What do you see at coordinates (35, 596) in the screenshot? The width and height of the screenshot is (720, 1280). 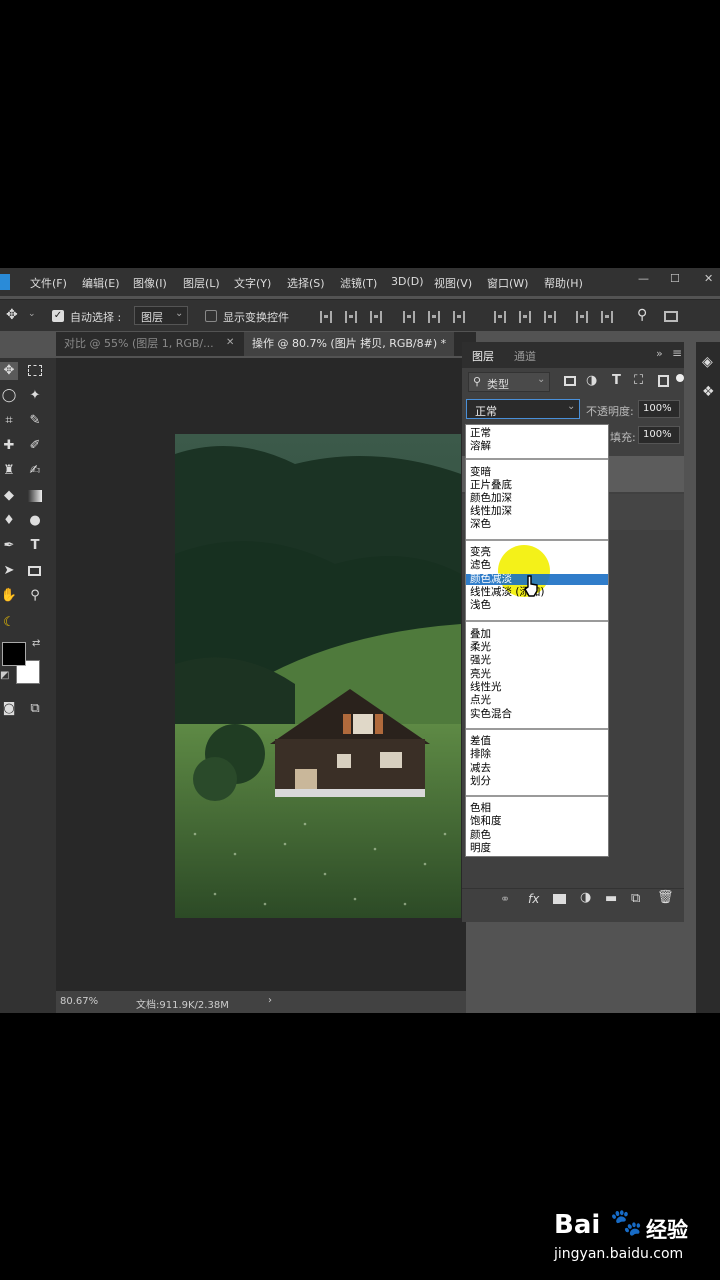 I see `zoom-tool-icon: ⚲` at bounding box center [35, 596].